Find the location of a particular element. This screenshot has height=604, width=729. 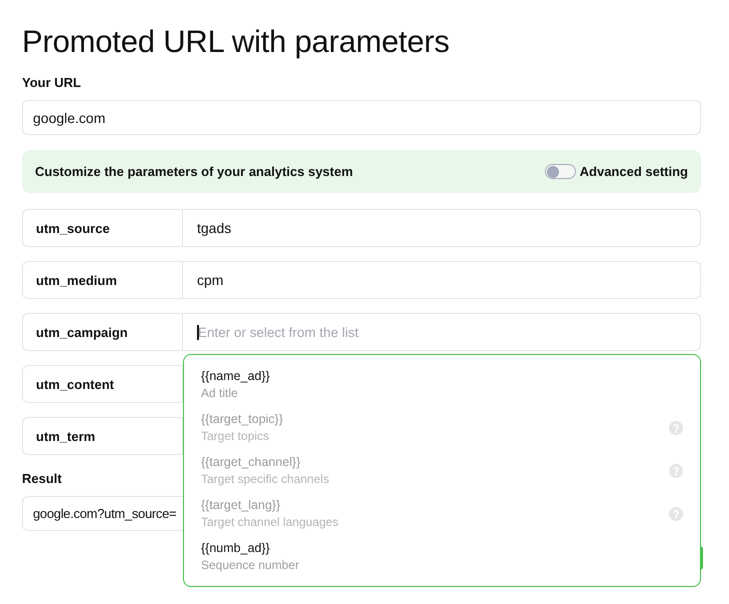

option-description: Target specific channels is located at coordinates (265, 479).